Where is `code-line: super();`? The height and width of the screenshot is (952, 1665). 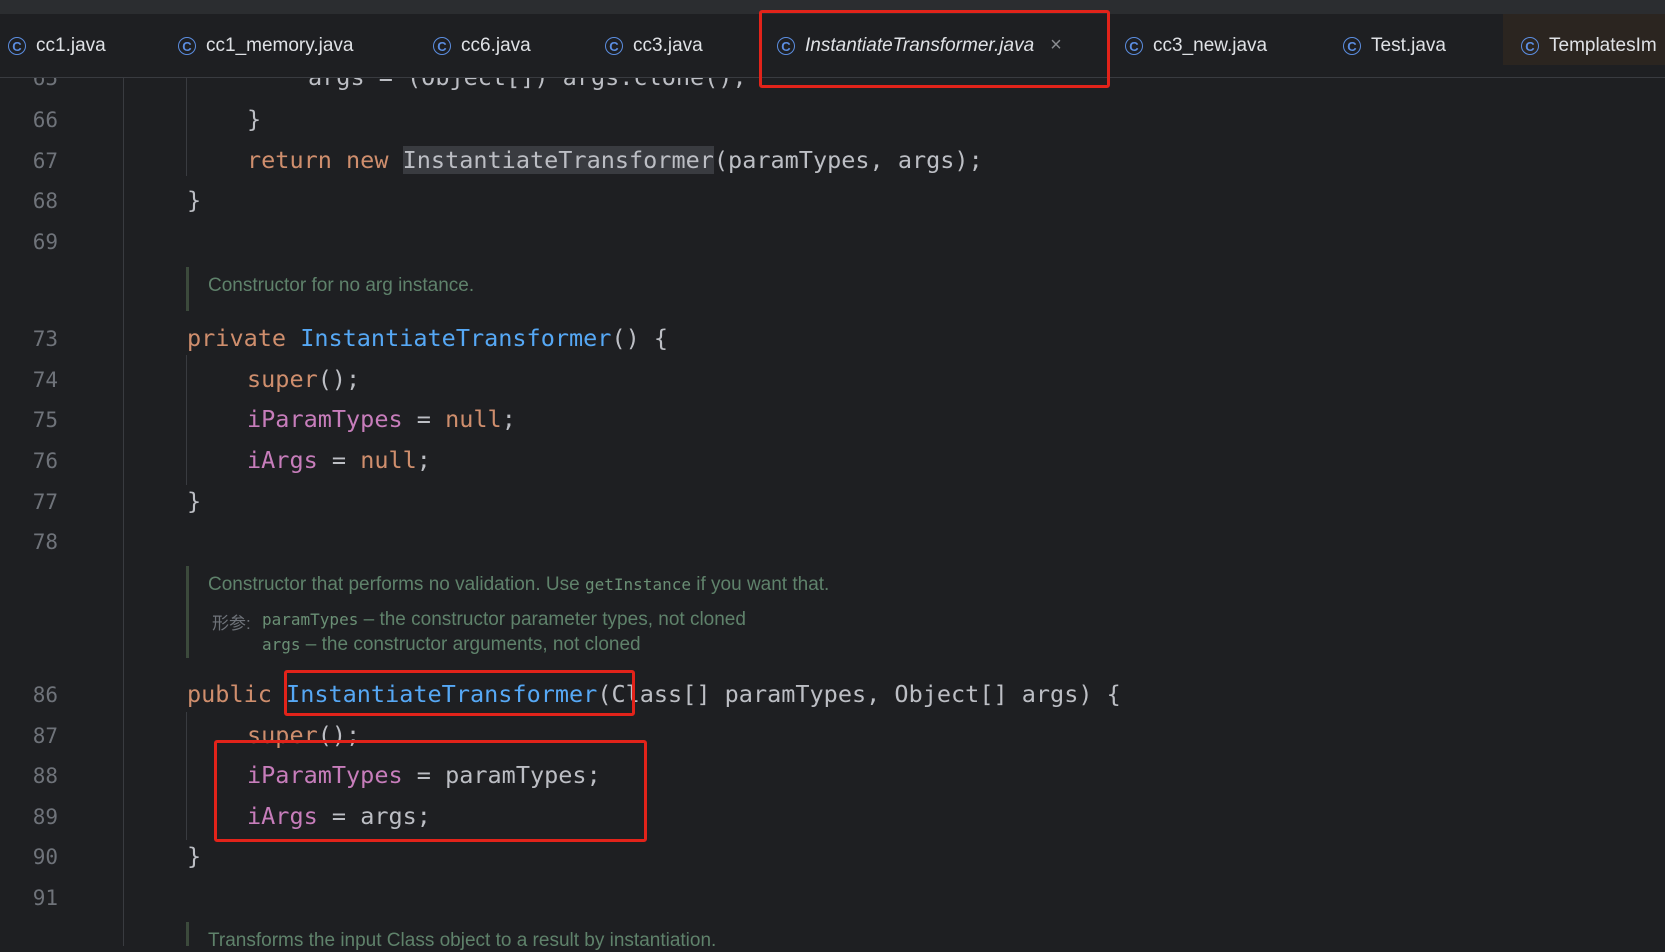
code-line: super(); is located at coordinates (303, 379).